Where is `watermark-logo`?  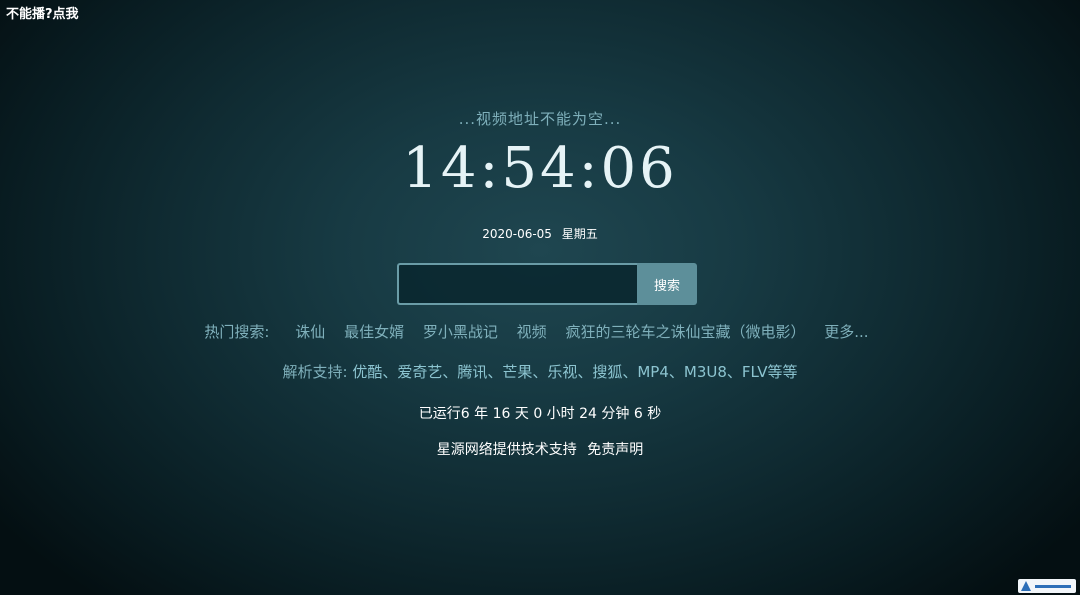 watermark-logo is located at coordinates (1047, 586).